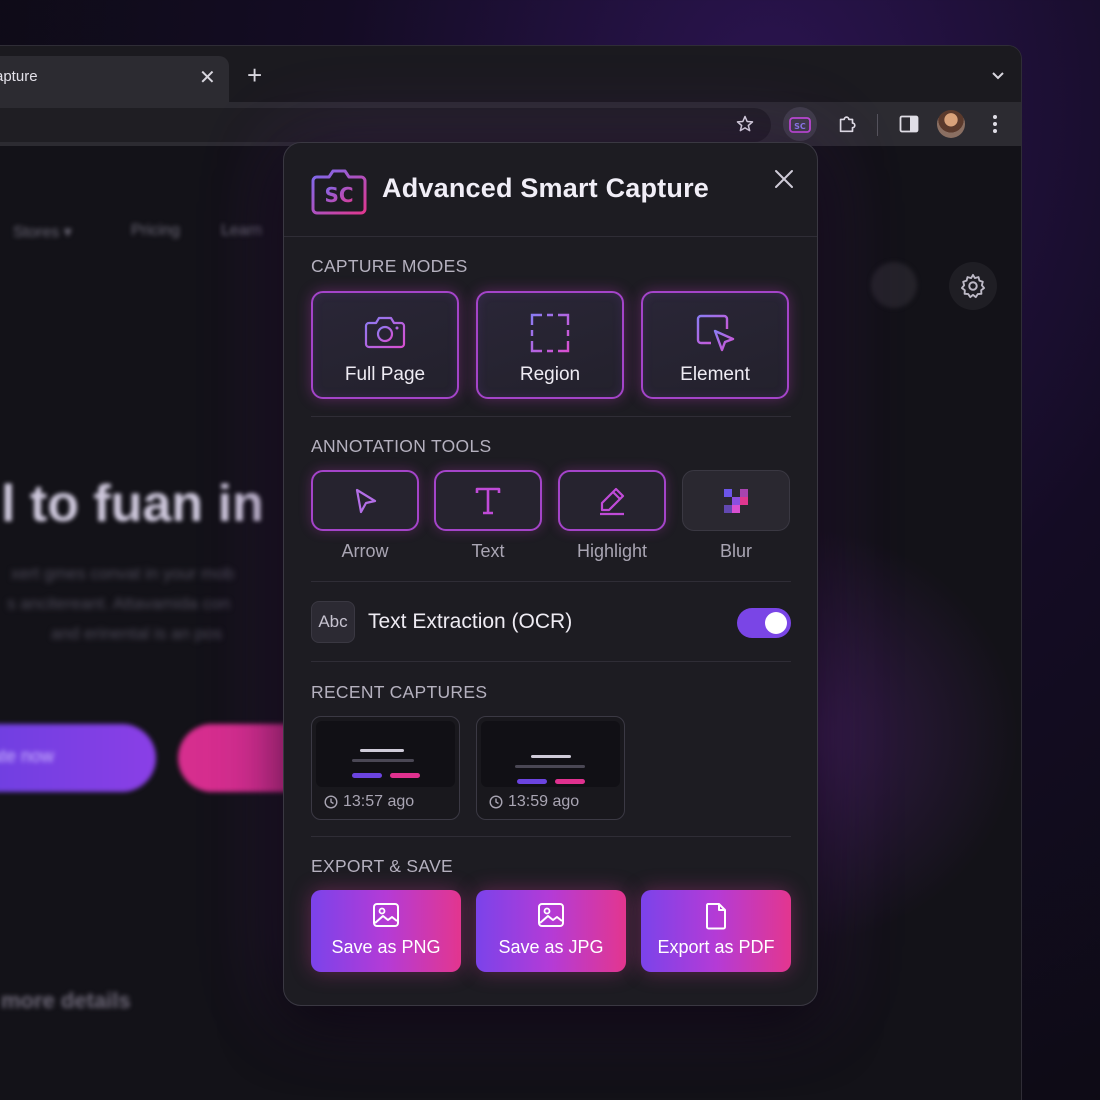 The image size is (1100, 1100). Describe the element at coordinates (385, 125) in the screenshot. I see `address-bar` at that location.